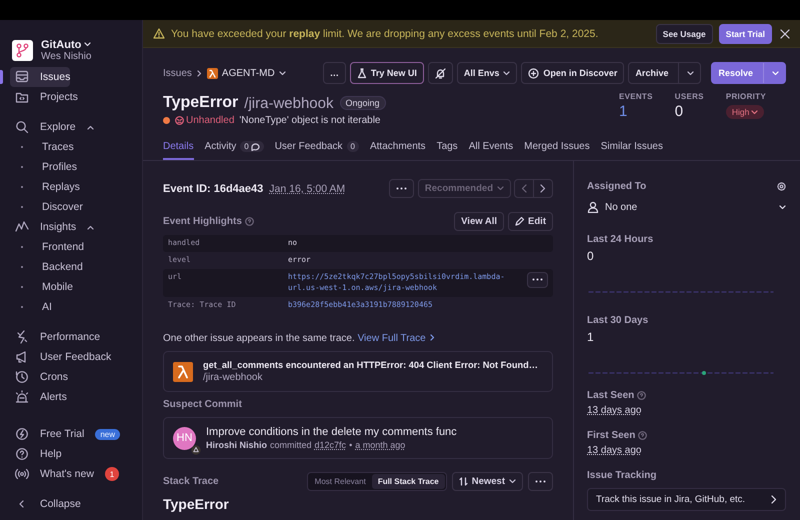 This screenshot has width=800, height=520. Describe the element at coordinates (622, 475) in the screenshot. I see `section-title: Issue Tracking` at that location.